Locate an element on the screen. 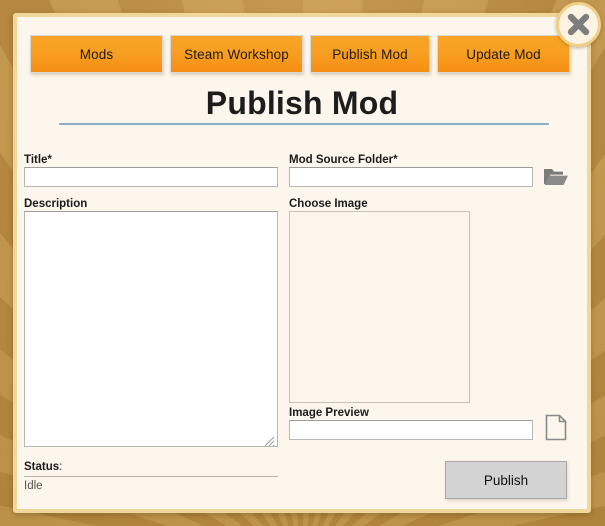 This screenshot has width=605, height=526. document-icon is located at coordinates (556, 427).